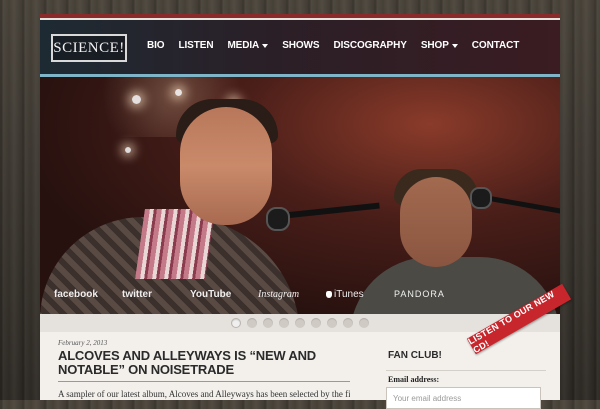 This screenshot has height=409, width=600. I want to click on nav-item-contact: CONTACT, so click(495, 45).